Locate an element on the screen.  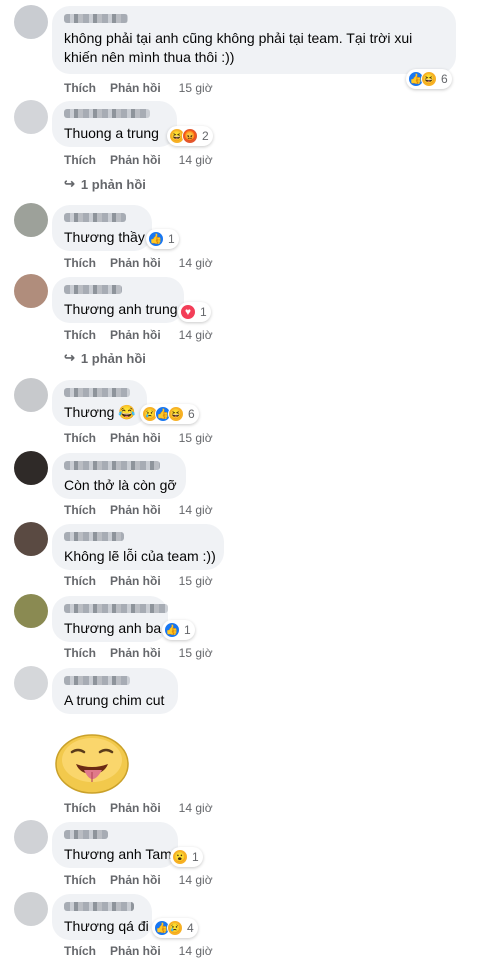
comment-bubble: Thương anh ba is located at coordinates (110, 619).